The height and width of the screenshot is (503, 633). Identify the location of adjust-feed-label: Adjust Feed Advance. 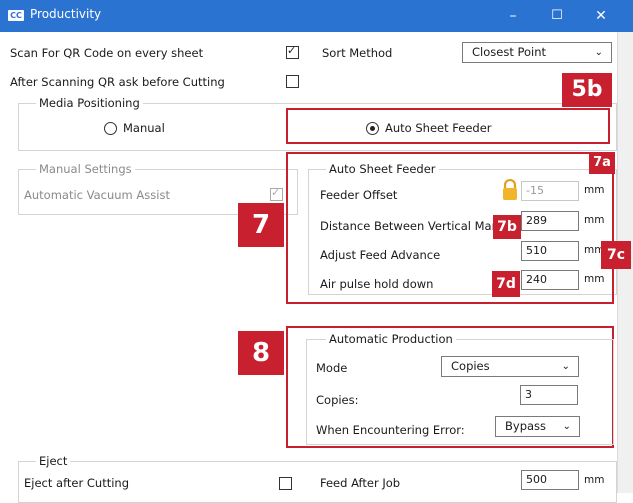
(380, 255).